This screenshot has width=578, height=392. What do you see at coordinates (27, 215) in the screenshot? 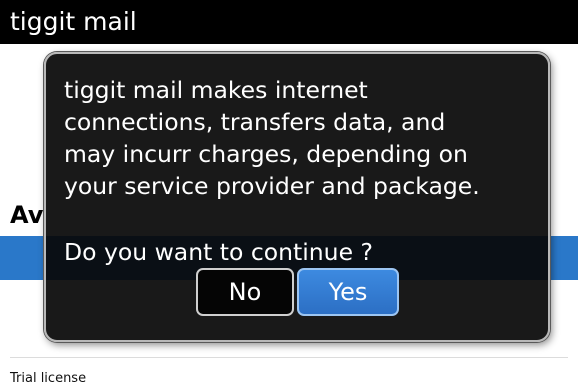
I see `background-heading: Av` at bounding box center [27, 215].